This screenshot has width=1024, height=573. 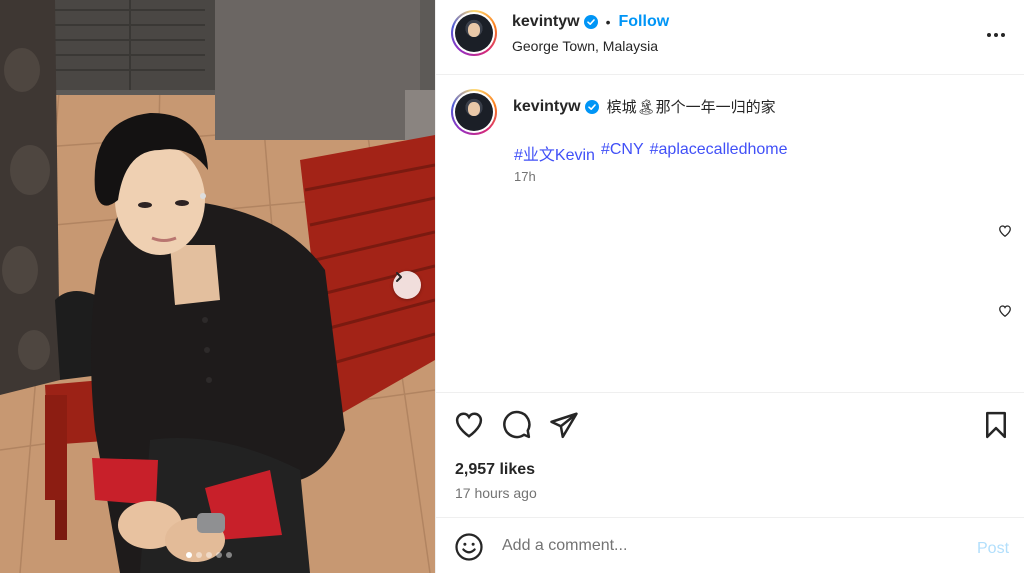 What do you see at coordinates (996, 425) in the screenshot?
I see `bookmark-icon` at bounding box center [996, 425].